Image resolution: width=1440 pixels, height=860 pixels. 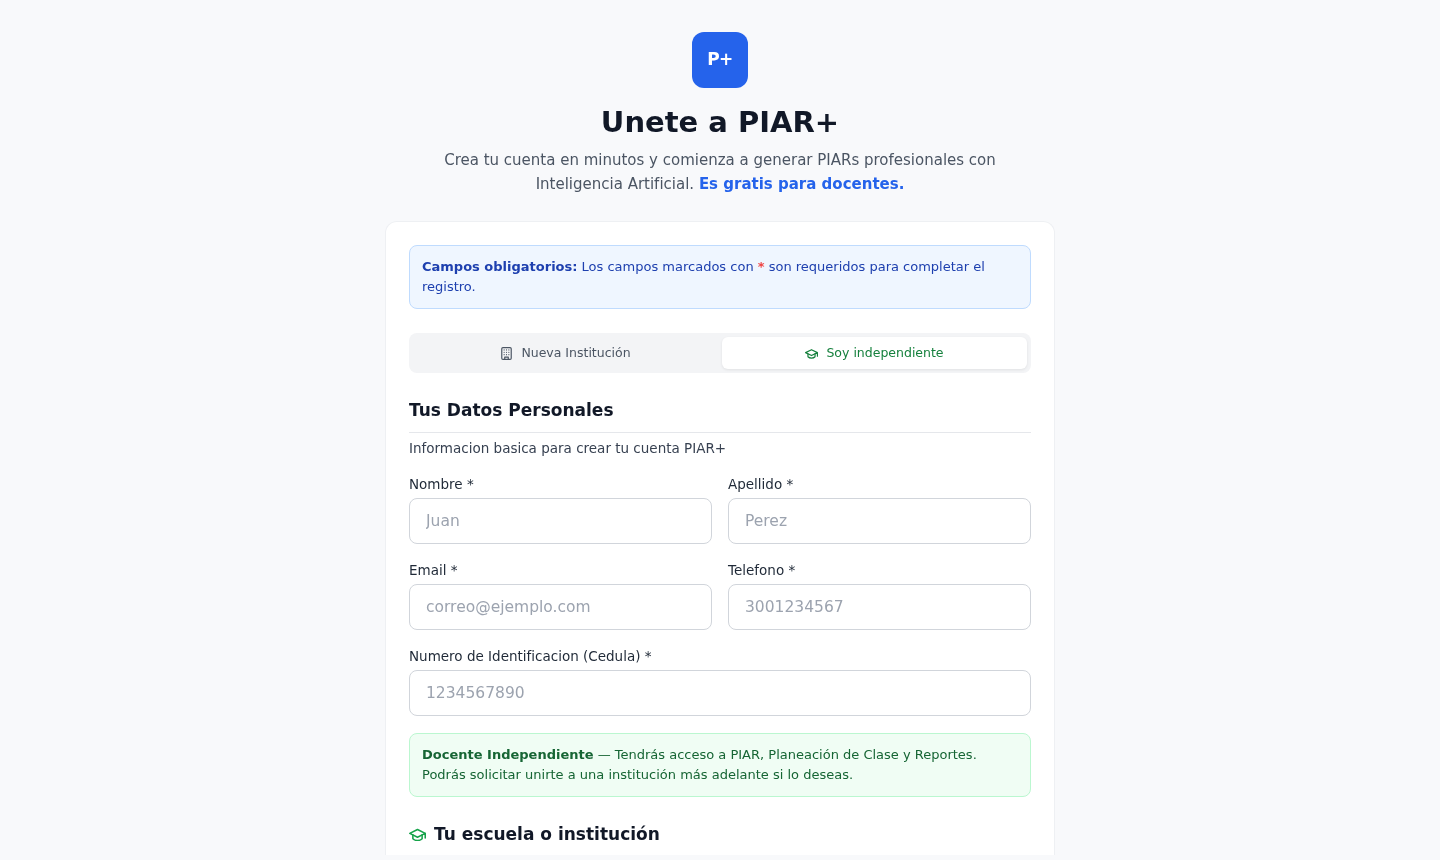 What do you see at coordinates (565, 353) in the screenshot?
I see `tab: Nueva Institución` at bounding box center [565, 353].